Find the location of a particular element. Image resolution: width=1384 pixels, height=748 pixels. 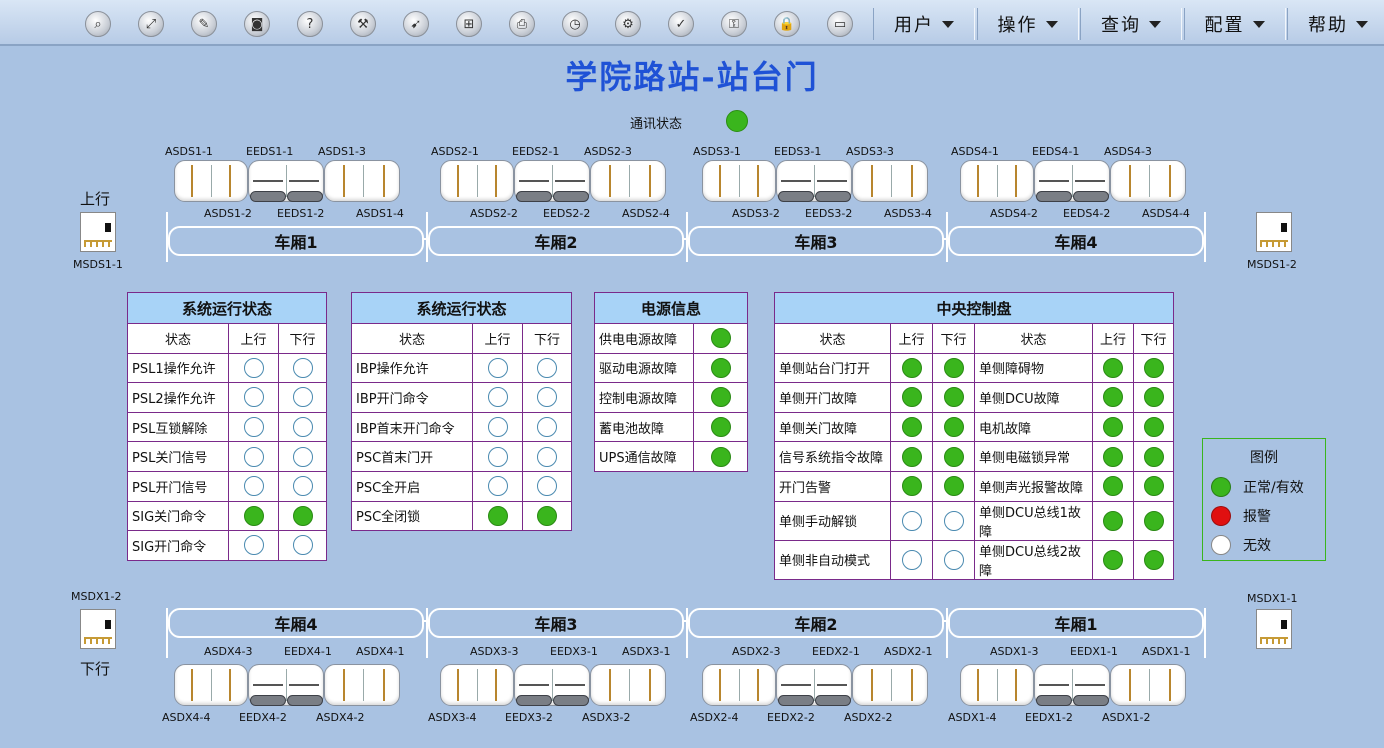

up-direction-label: 上行 is located at coordinates (95, 199).